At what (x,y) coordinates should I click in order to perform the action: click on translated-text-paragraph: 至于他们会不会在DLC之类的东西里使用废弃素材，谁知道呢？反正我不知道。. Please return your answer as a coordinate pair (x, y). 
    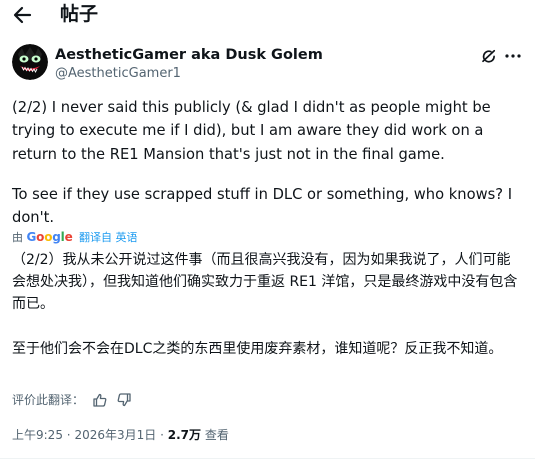
    Looking at the image, I should click on (257, 349).